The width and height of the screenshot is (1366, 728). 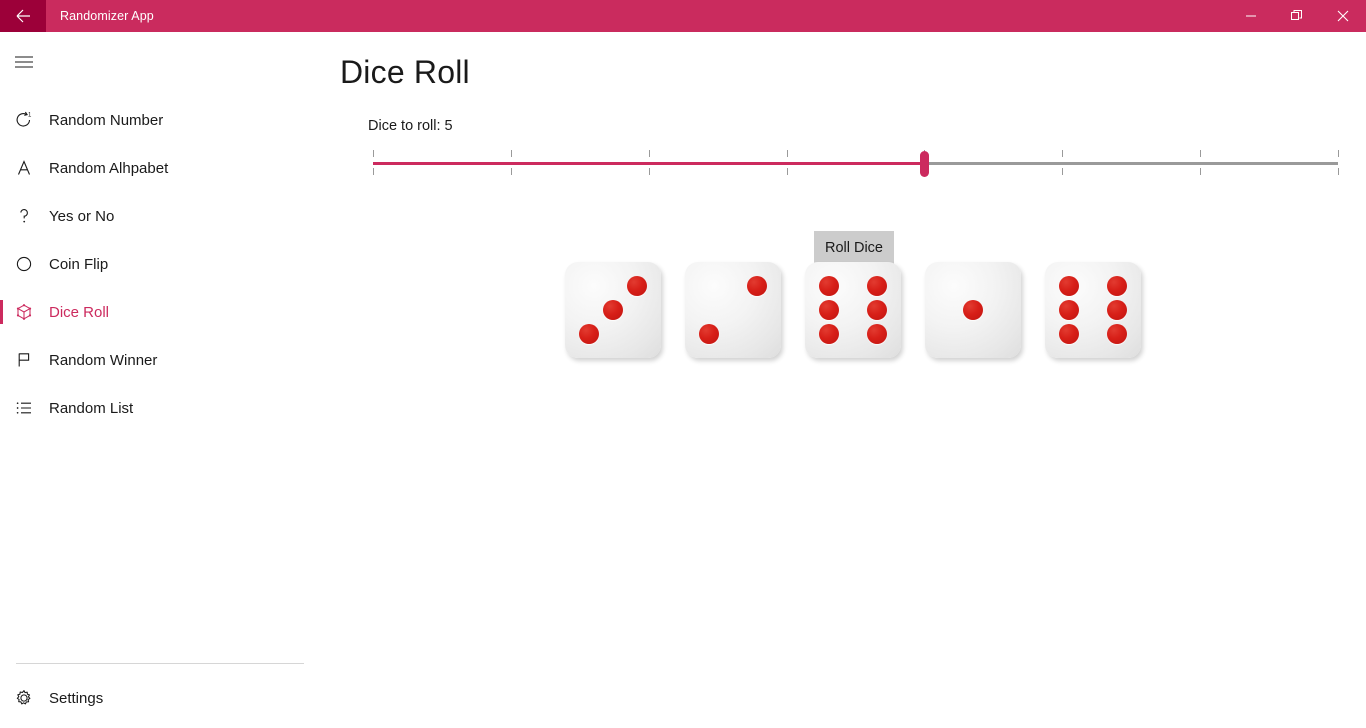 I want to click on sidebar-item-random-winner: Random Winner, so click(x=160, y=360).